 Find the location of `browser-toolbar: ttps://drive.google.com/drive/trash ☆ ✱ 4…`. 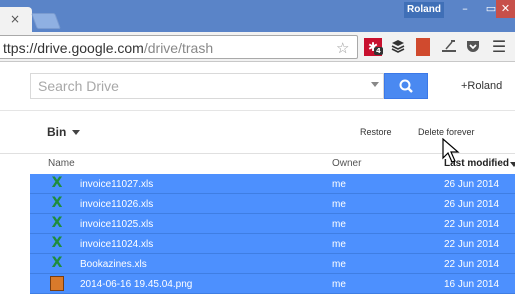

browser-toolbar: ttps://drive.google.com/drive/trash ☆ ✱ 4… is located at coordinates (257, 47).